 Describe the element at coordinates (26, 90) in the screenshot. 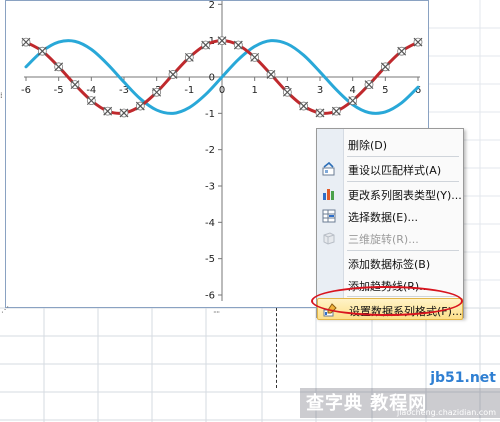

I see `x-tick-label: -6` at that location.